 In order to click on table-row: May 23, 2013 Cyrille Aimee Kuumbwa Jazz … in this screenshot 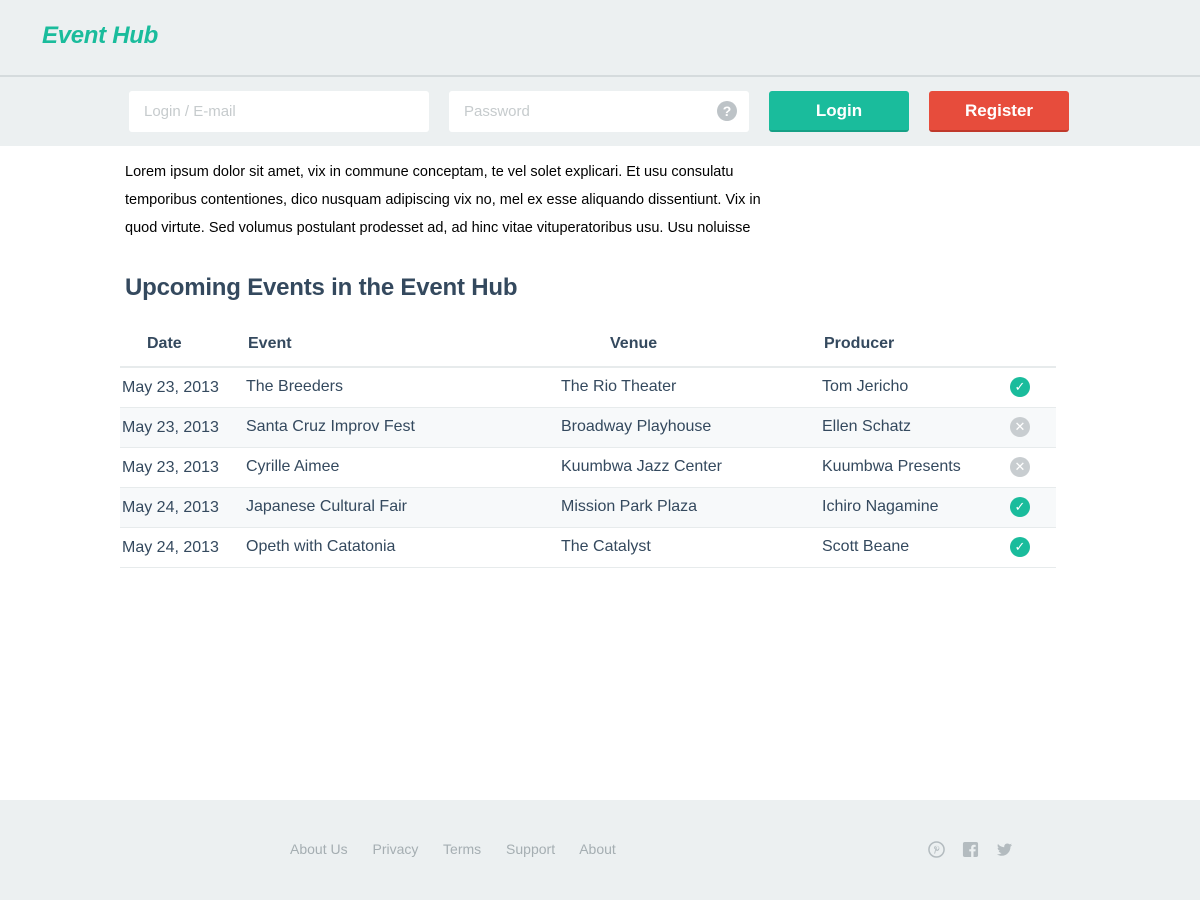, I will do `click(588, 467)`.